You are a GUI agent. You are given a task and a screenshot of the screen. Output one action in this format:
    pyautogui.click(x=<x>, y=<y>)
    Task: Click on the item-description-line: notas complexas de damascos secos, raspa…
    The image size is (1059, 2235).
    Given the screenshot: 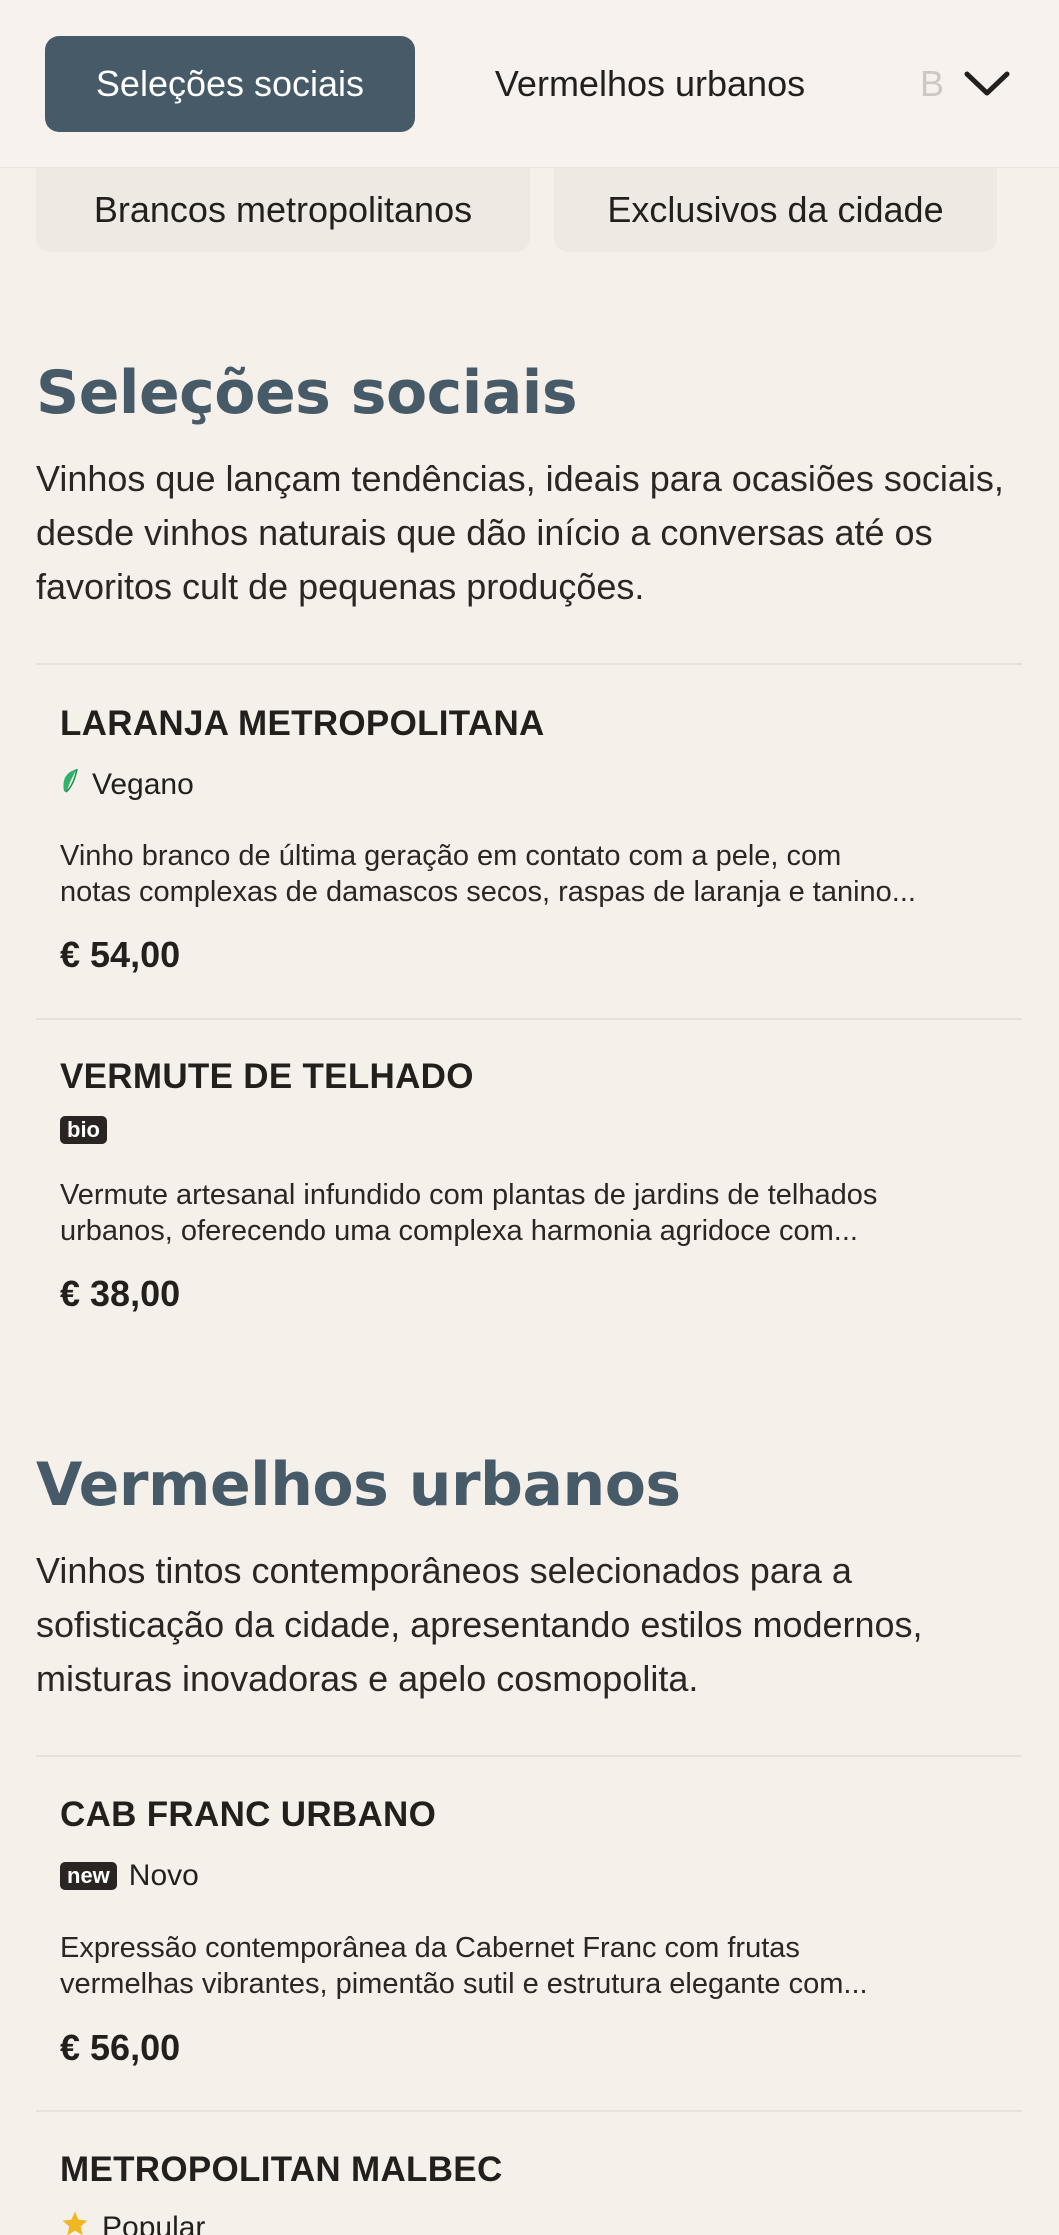 What is the action you would take?
    pyautogui.click(x=488, y=892)
    